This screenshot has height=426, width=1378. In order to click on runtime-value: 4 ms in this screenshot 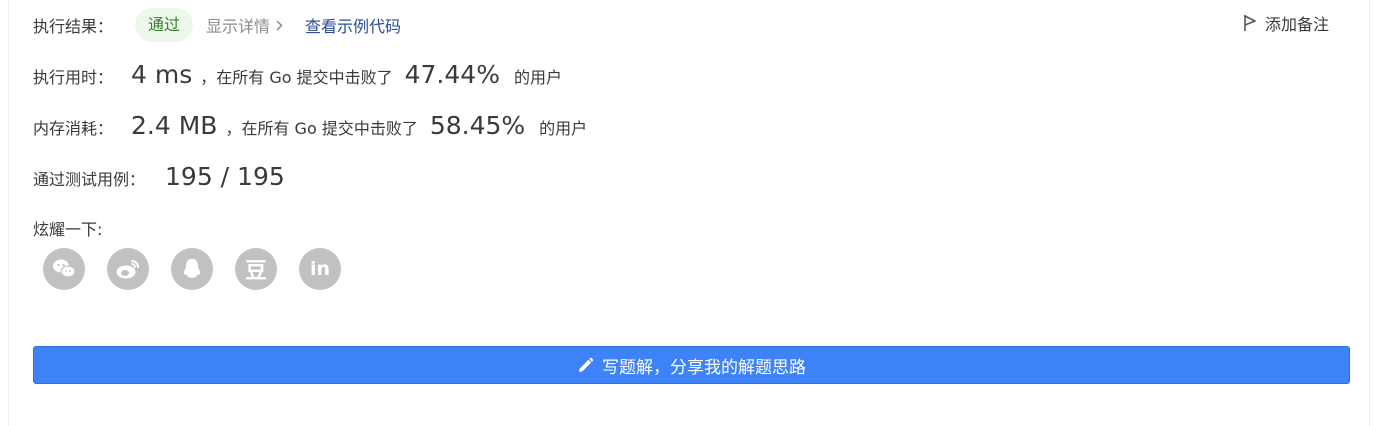, I will do `click(162, 74)`.